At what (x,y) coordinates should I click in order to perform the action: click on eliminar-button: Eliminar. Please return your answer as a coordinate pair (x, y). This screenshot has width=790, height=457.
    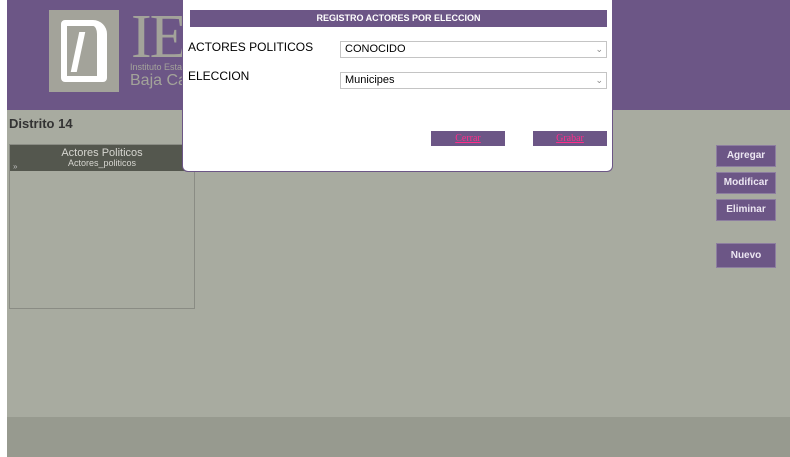
    Looking at the image, I should click on (746, 210).